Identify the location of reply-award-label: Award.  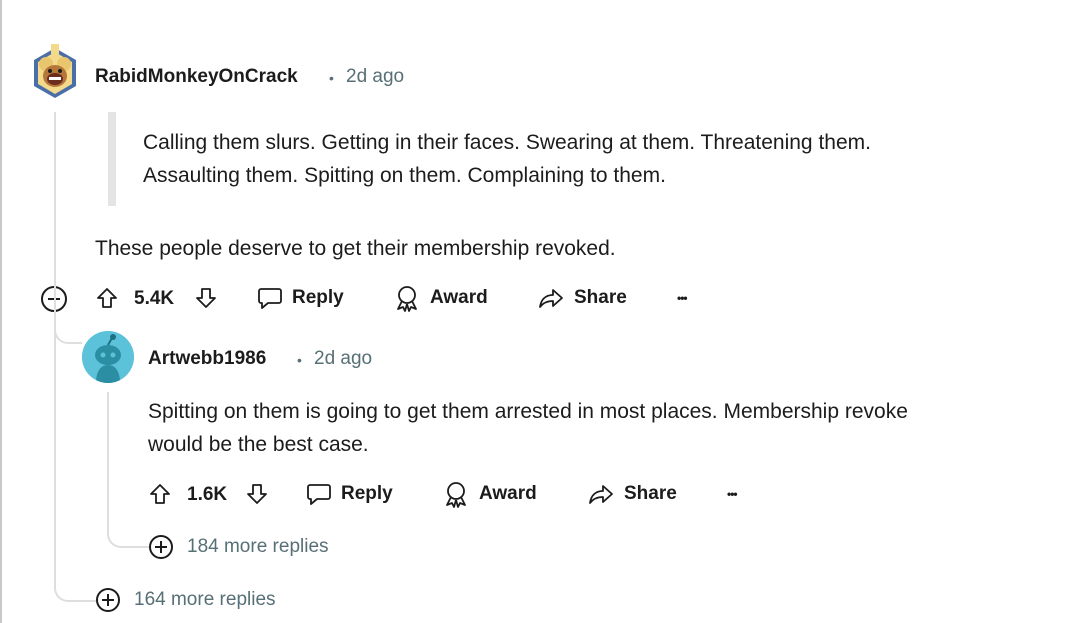
(508, 493).